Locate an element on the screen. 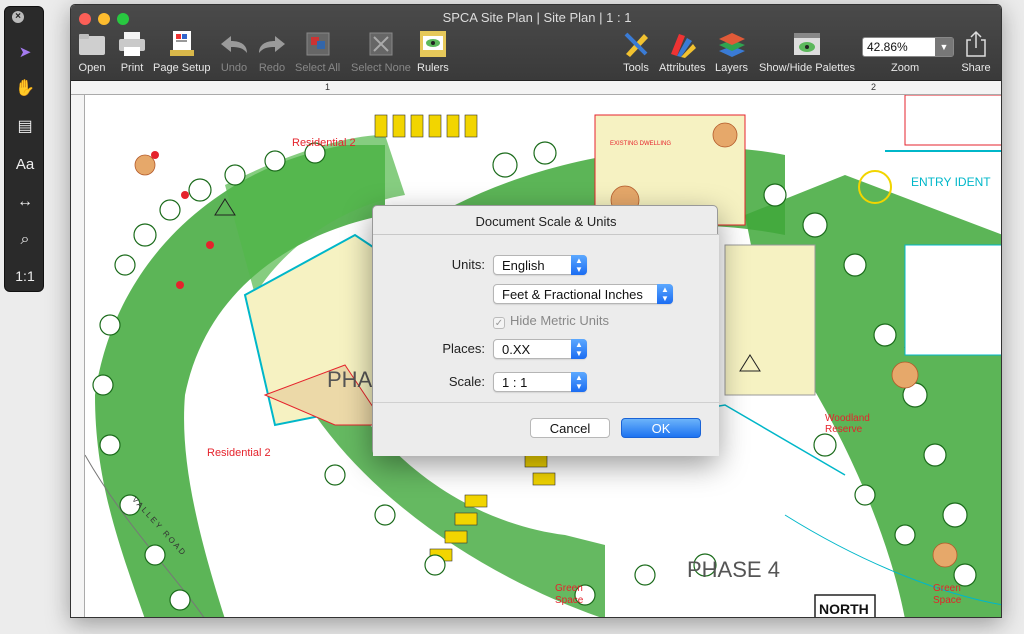 This screenshot has height=634, width=1024. checkmark-icon: ✓ is located at coordinates (499, 323).